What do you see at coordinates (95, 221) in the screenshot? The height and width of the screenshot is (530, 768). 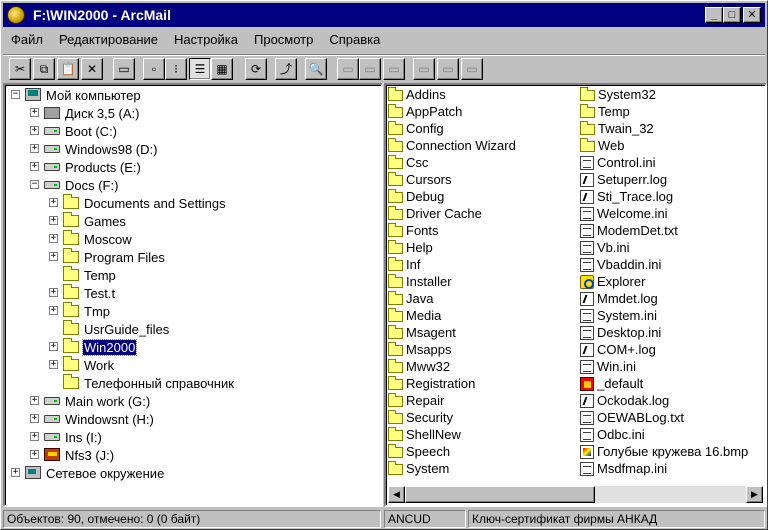 I see `tree-node: Games` at bounding box center [95, 221].